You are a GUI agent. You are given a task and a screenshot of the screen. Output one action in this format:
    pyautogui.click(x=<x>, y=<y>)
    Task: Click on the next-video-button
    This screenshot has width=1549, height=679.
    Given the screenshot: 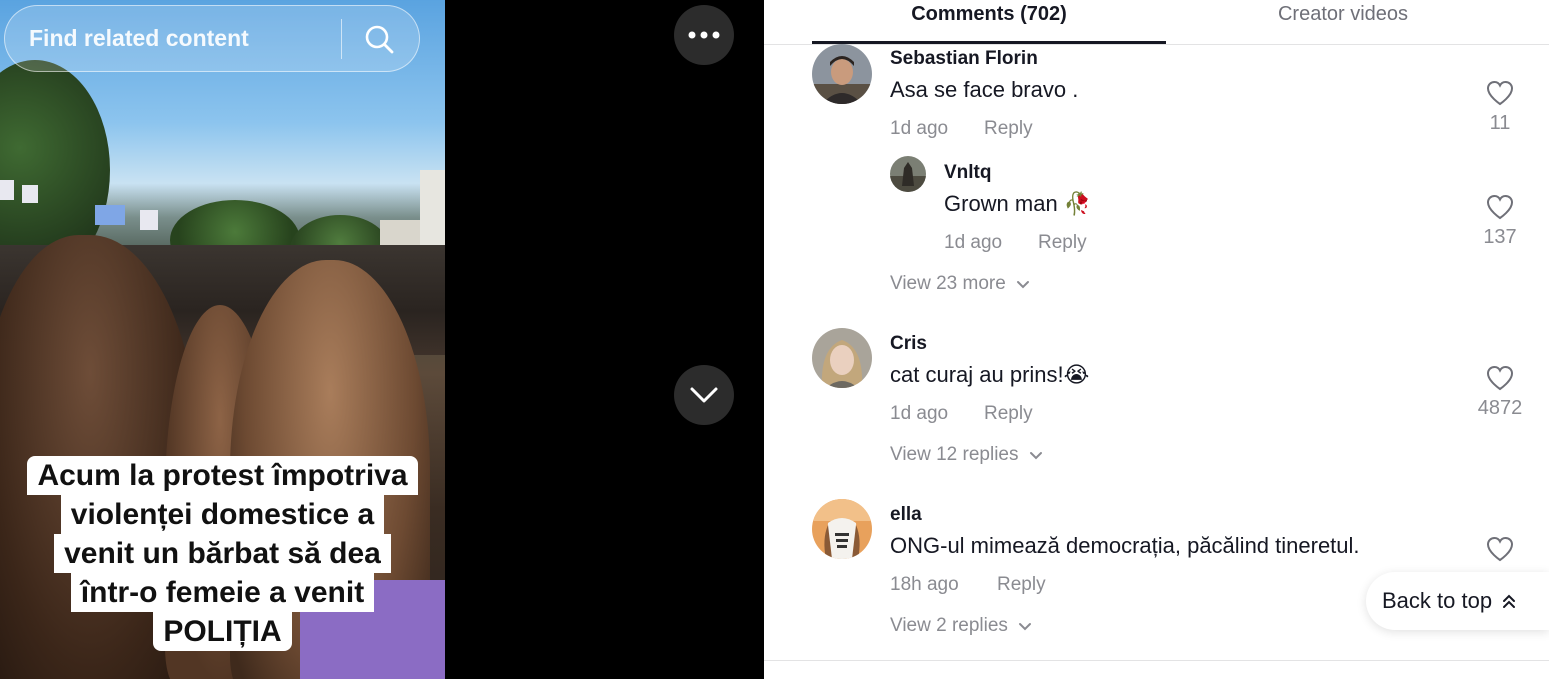 What is the action you would take?
    pyautogui.click(x=704, y=395)
    